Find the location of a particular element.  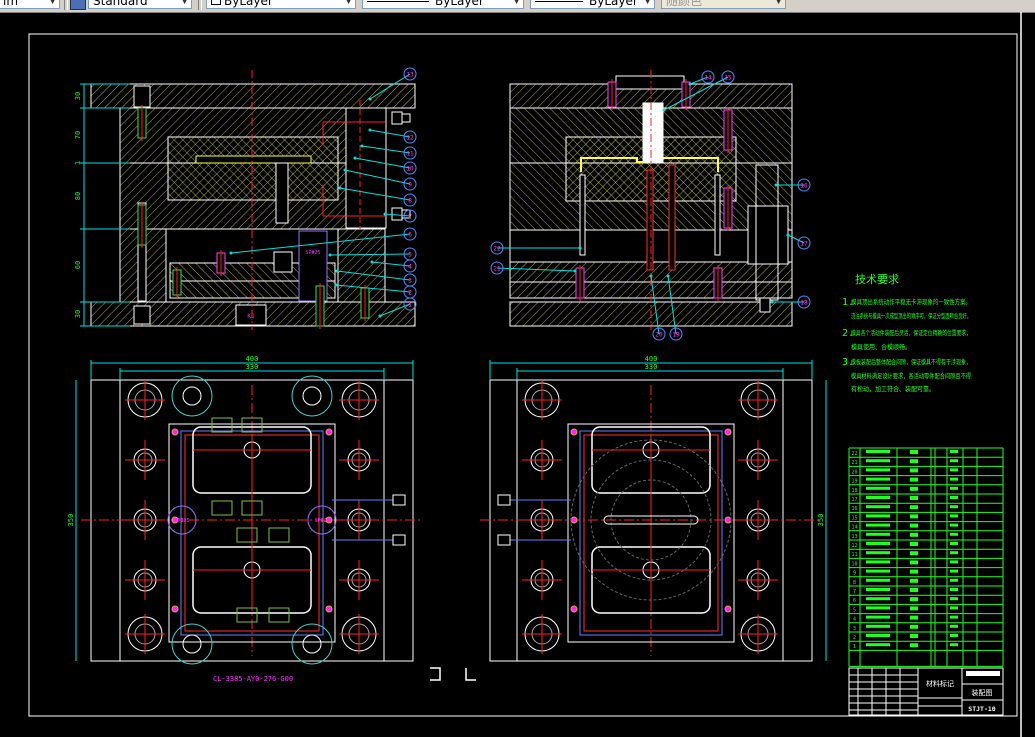

section-view-right: 14 15 16 17 18 19 20 21 22 is located at coordinates (650, 205).